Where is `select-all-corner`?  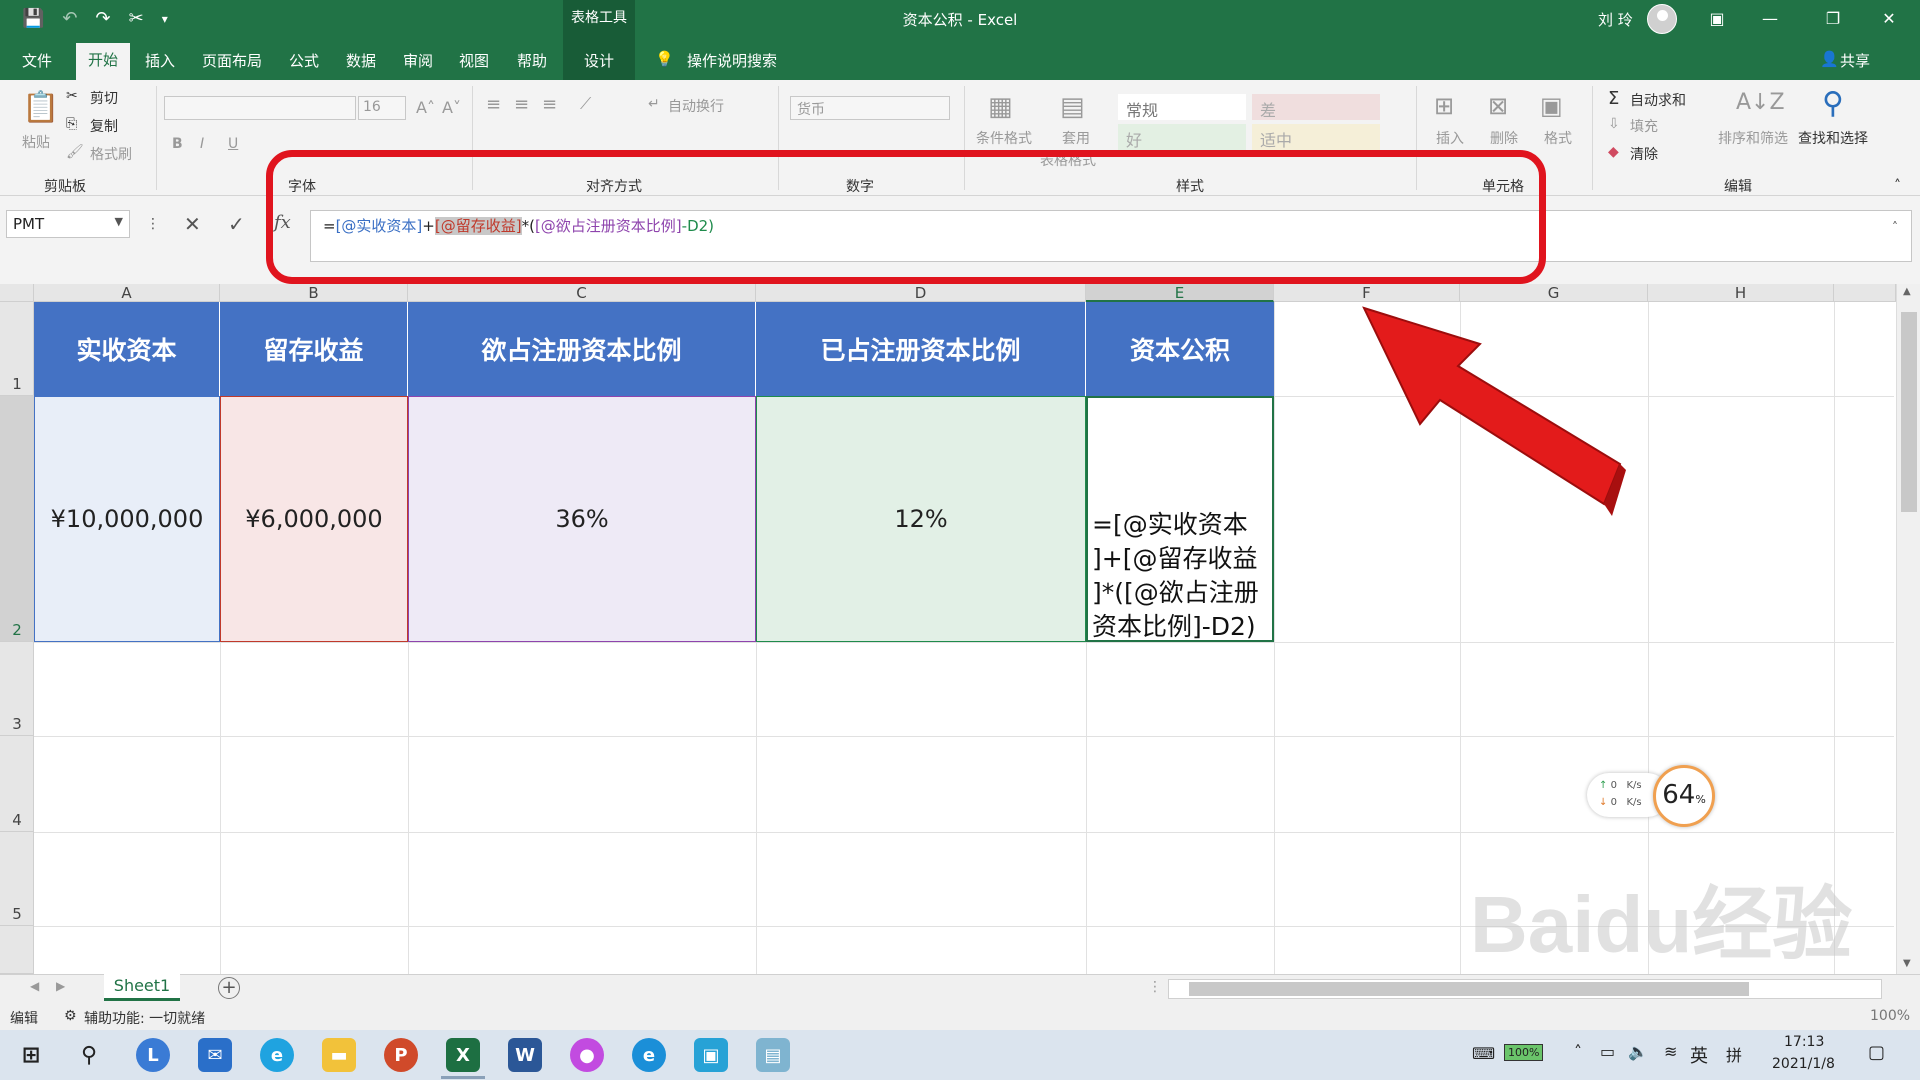 select-all-corner is located at coordinates (17, 293).